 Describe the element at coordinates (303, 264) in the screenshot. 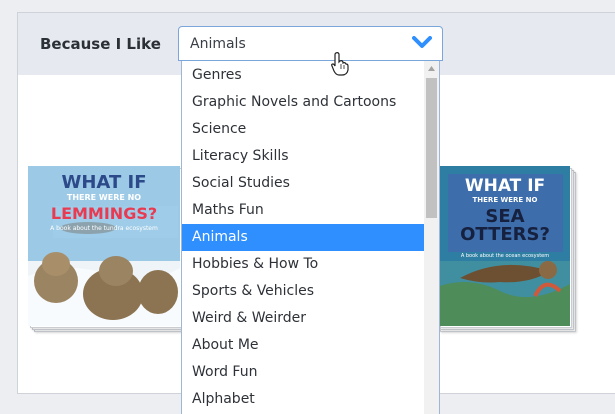

I see `option-hobbies-and-how-to: Hobbies & How To` at that location.